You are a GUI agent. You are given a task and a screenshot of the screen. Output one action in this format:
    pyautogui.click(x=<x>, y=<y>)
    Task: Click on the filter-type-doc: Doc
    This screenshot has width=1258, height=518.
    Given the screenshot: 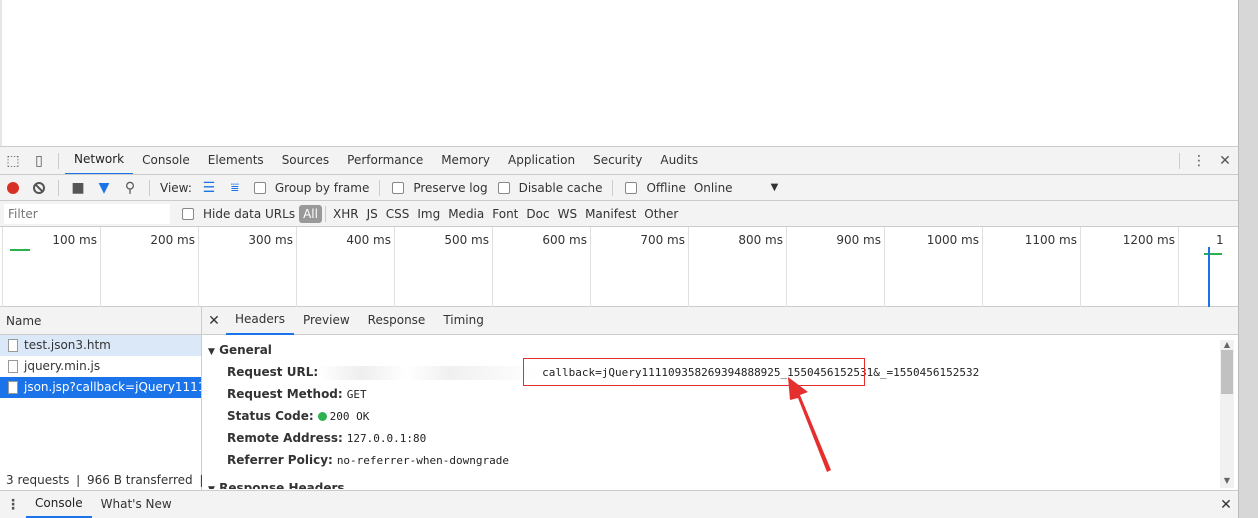 What is the action you would take?
    pyautogui.click(x=537, y=214)
    